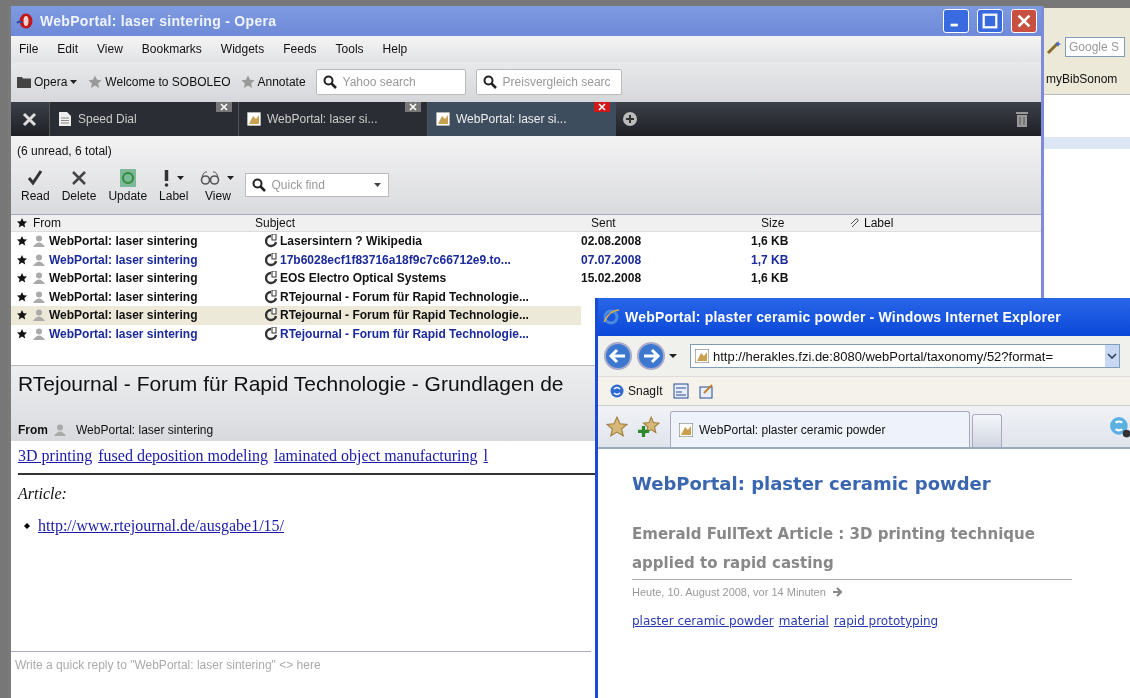  What do you see at coordinates (127, 178) in the screenshot?
I see `refresh-icon` at bounding box center [127, 178].